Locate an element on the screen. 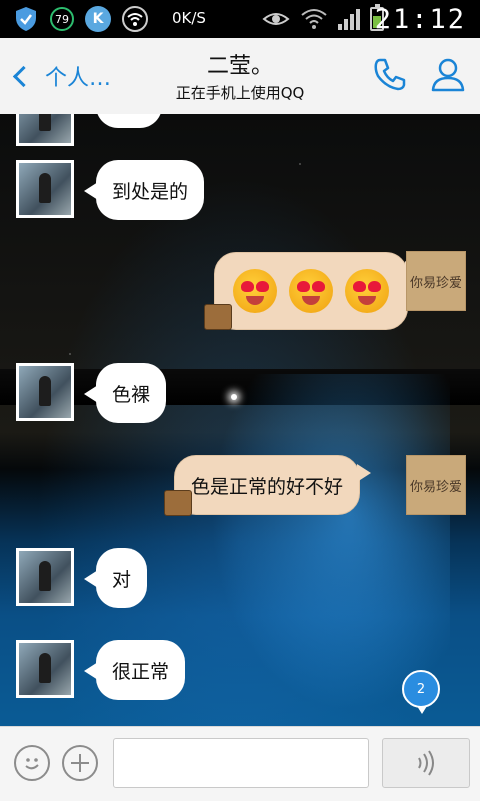 This screenshot has height=801, width=480. battery-saver-icon: 79 is located at coordinates (62, 19).